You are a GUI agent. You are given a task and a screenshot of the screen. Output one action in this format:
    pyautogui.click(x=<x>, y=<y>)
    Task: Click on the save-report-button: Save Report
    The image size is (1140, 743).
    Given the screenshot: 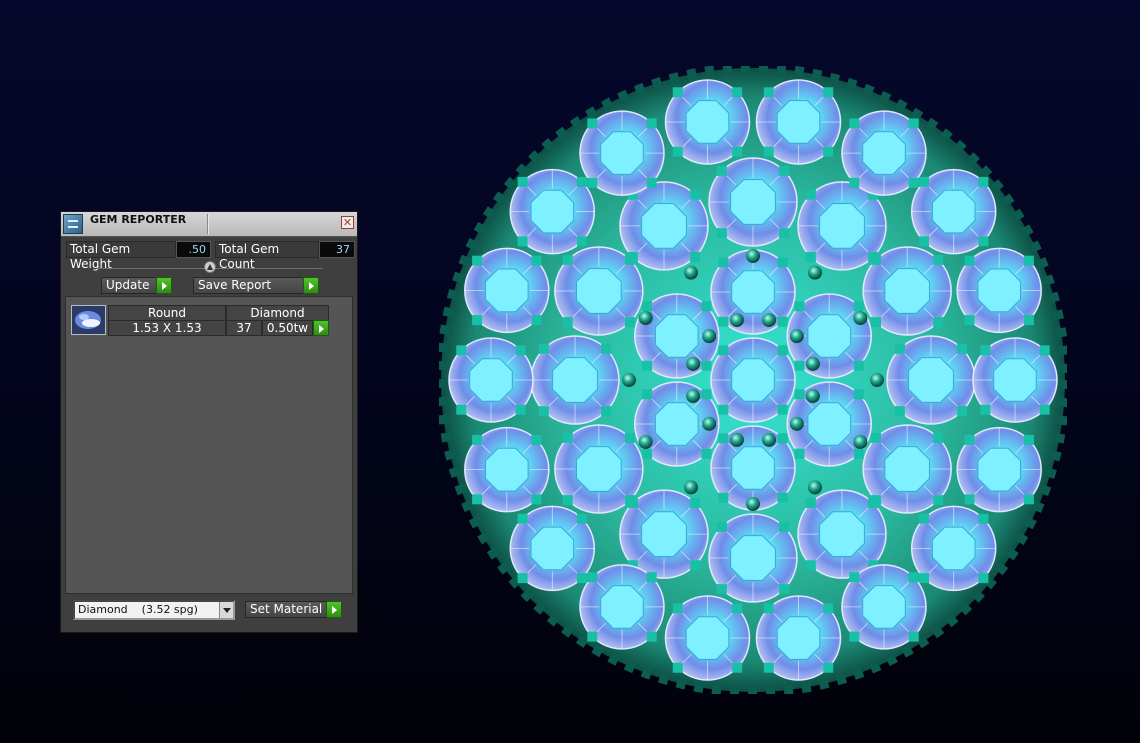 What is the action you would take?
    pyautogui.click(x=256, y=285)
    